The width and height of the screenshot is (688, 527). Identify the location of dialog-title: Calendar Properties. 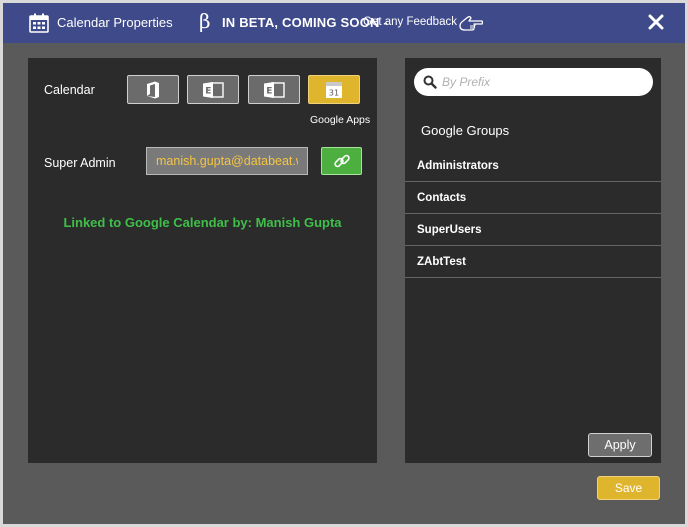
(115, 22).